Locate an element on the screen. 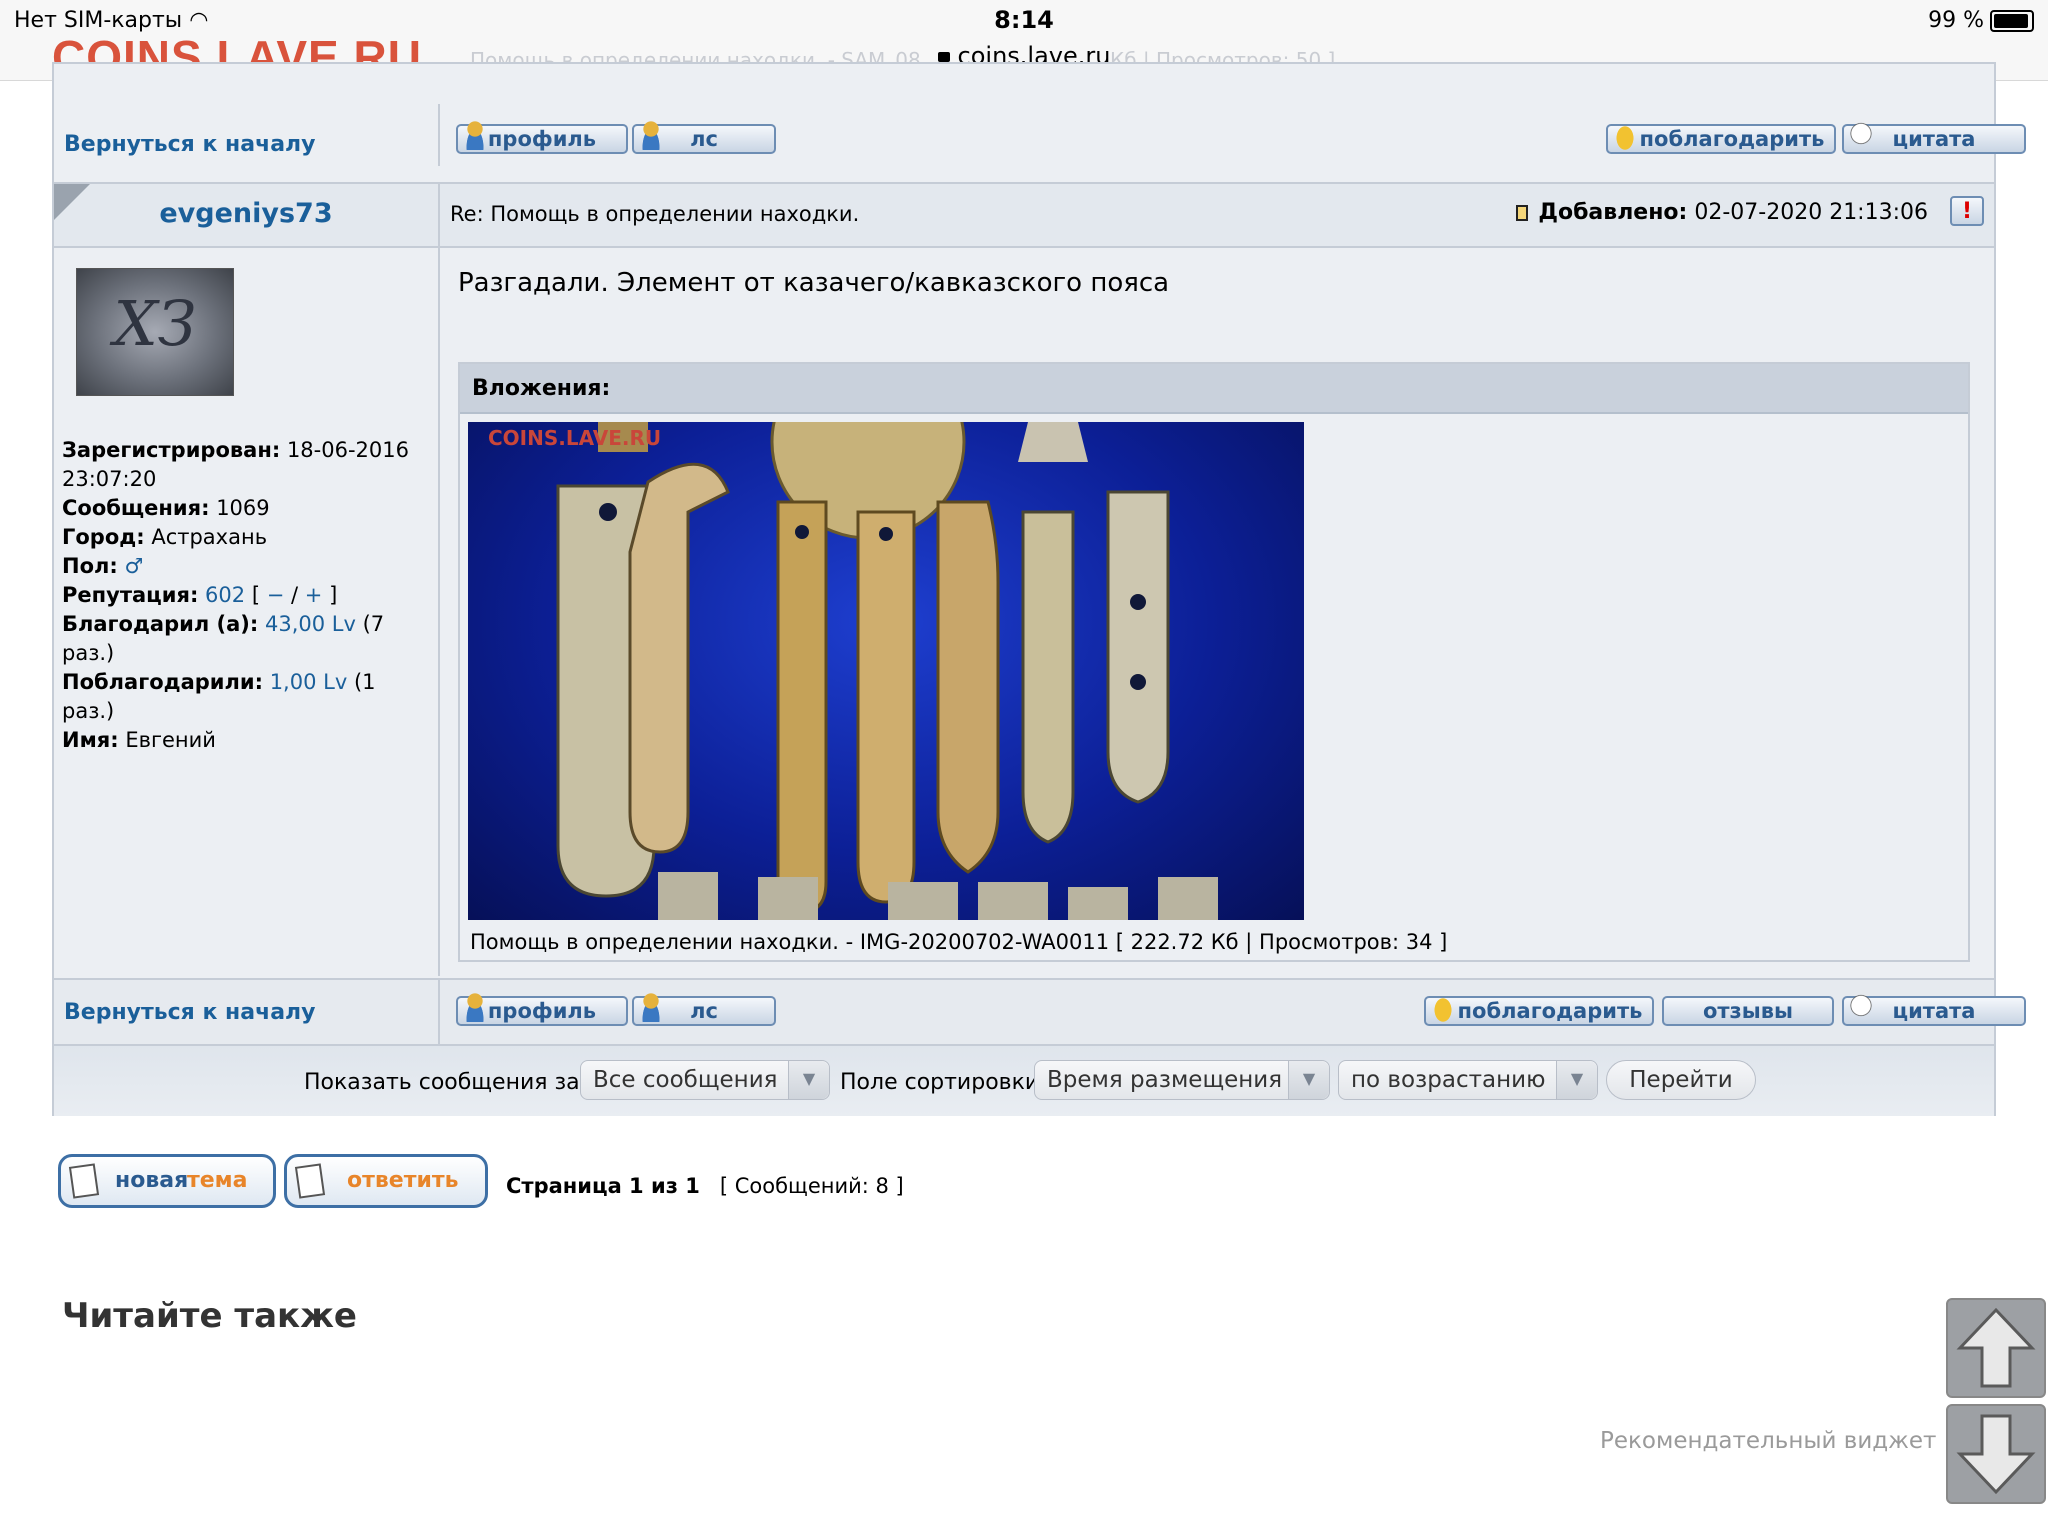 The image size is (2048, 1536). thank-button: поблагодарить is located at coordinates (1721, 137).